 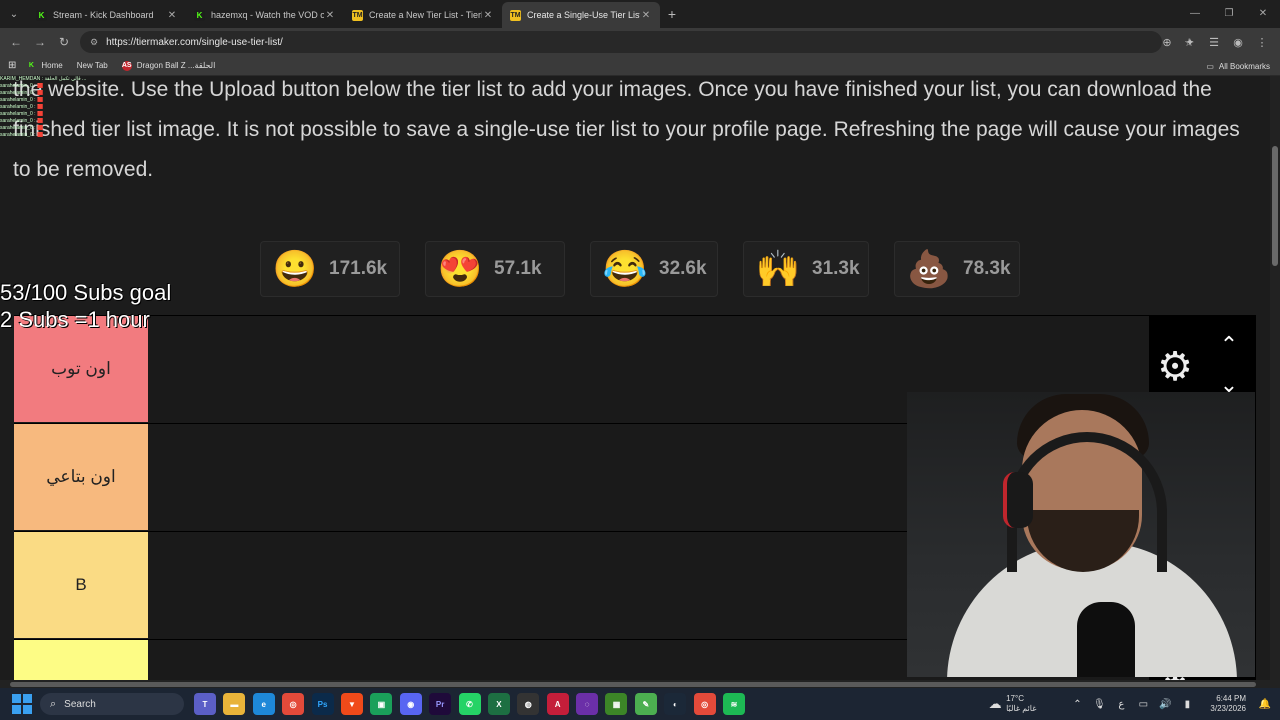 I want to click on taskbar-apps: T ▬ e ◎ Ps ▼ ▣ ◉ Pr ✆ X ◍ A ◌ ▦ ✎ ◐ ◎ ≋, so click(x=473, y=704).